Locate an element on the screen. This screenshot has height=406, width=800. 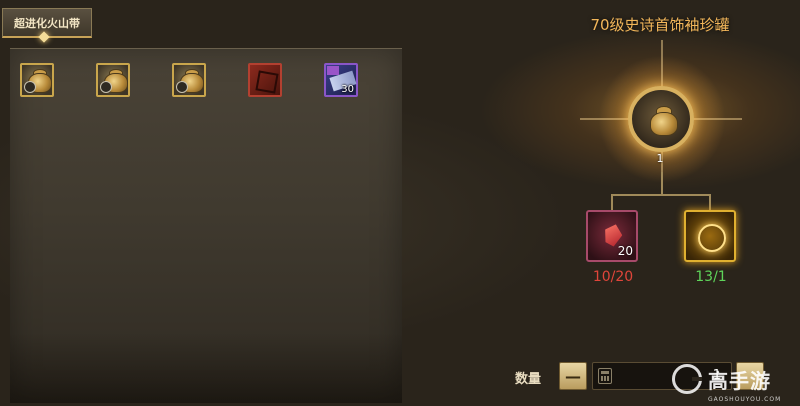
result-item-slot is located at coordinates (661, 119).